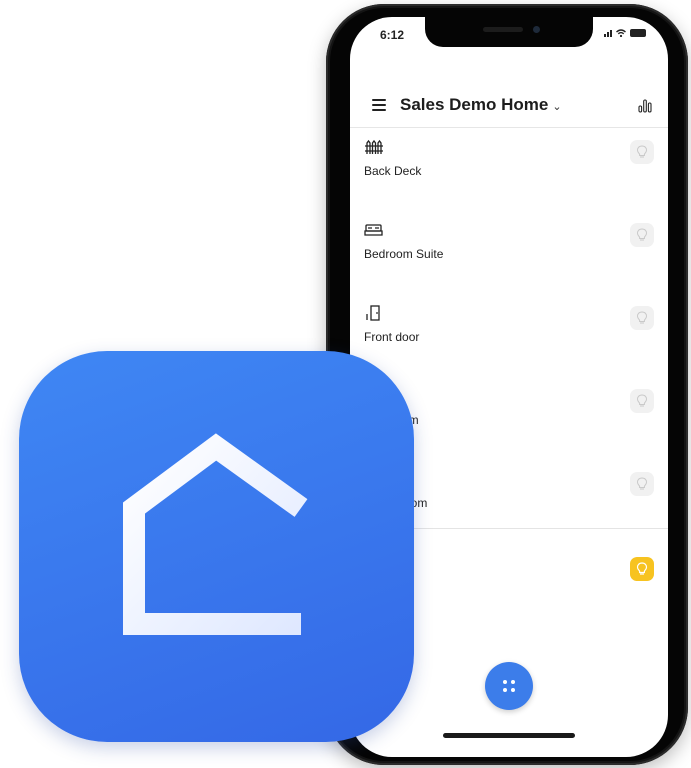  What do you see at coordinates (474, 104) in the screenshot?
I see `home-name: Sales Demo Home` at bounding box center [474, 104].